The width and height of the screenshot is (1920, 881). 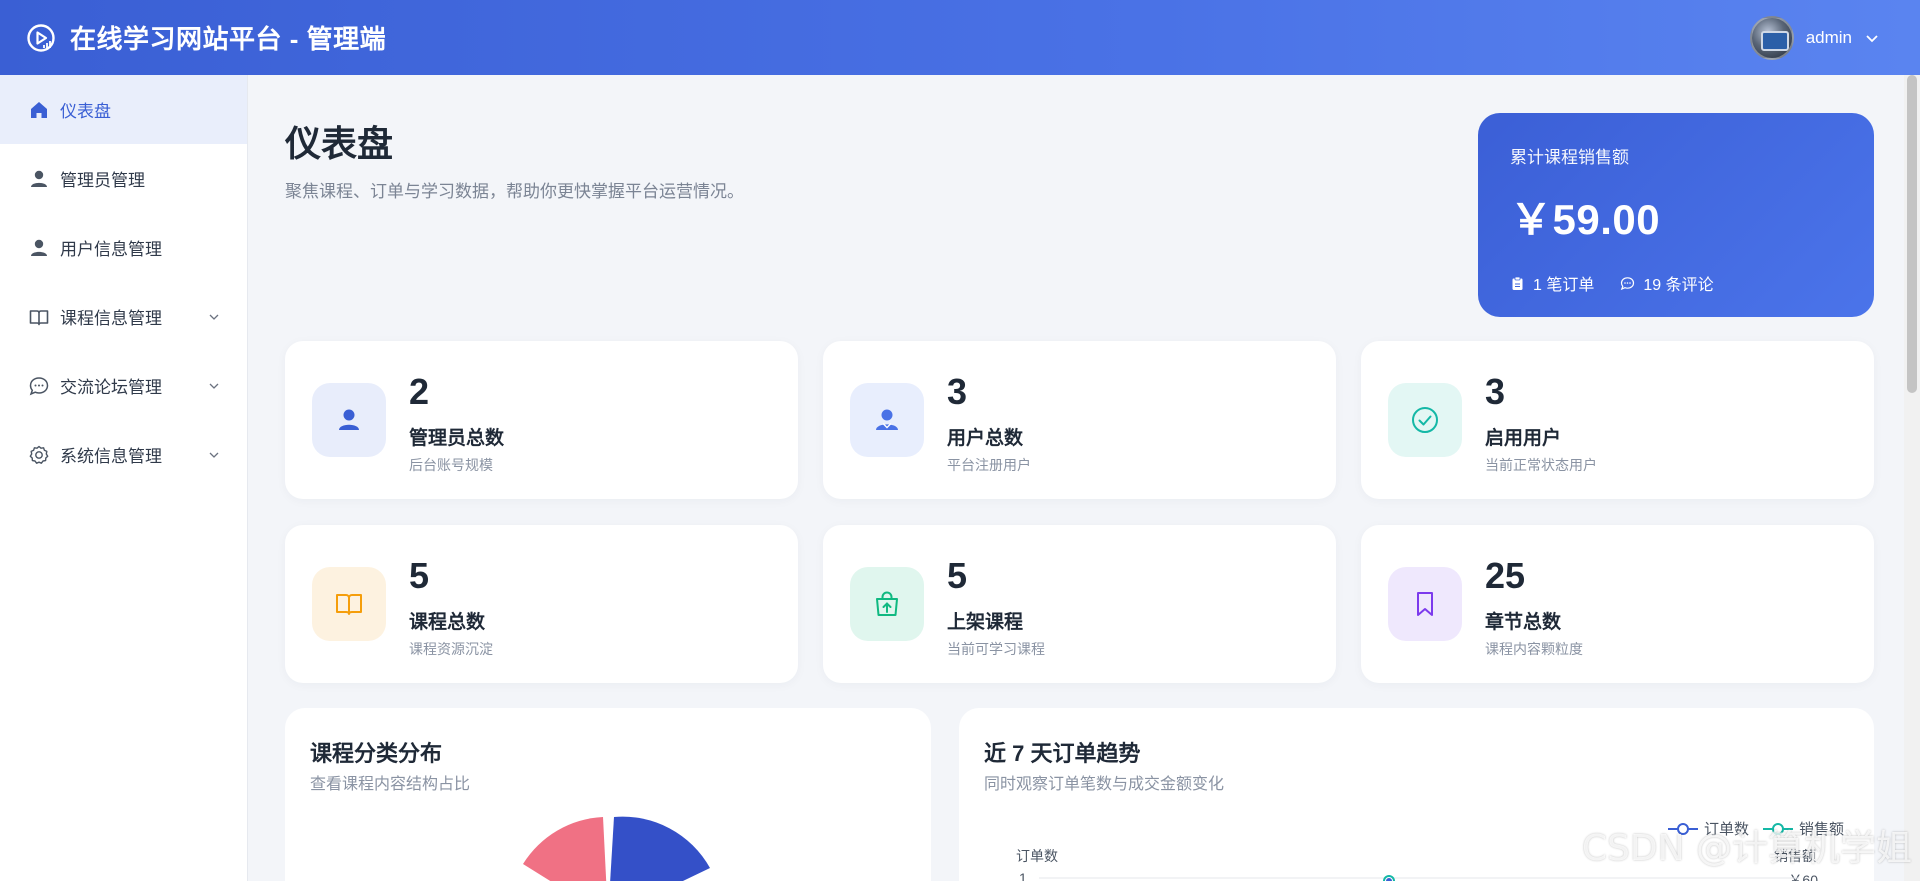 What do you see at coordinates (1585, 219) in the screenshot?
I see `sales-value: ￥59.00` at bounding box center [1585, 219].